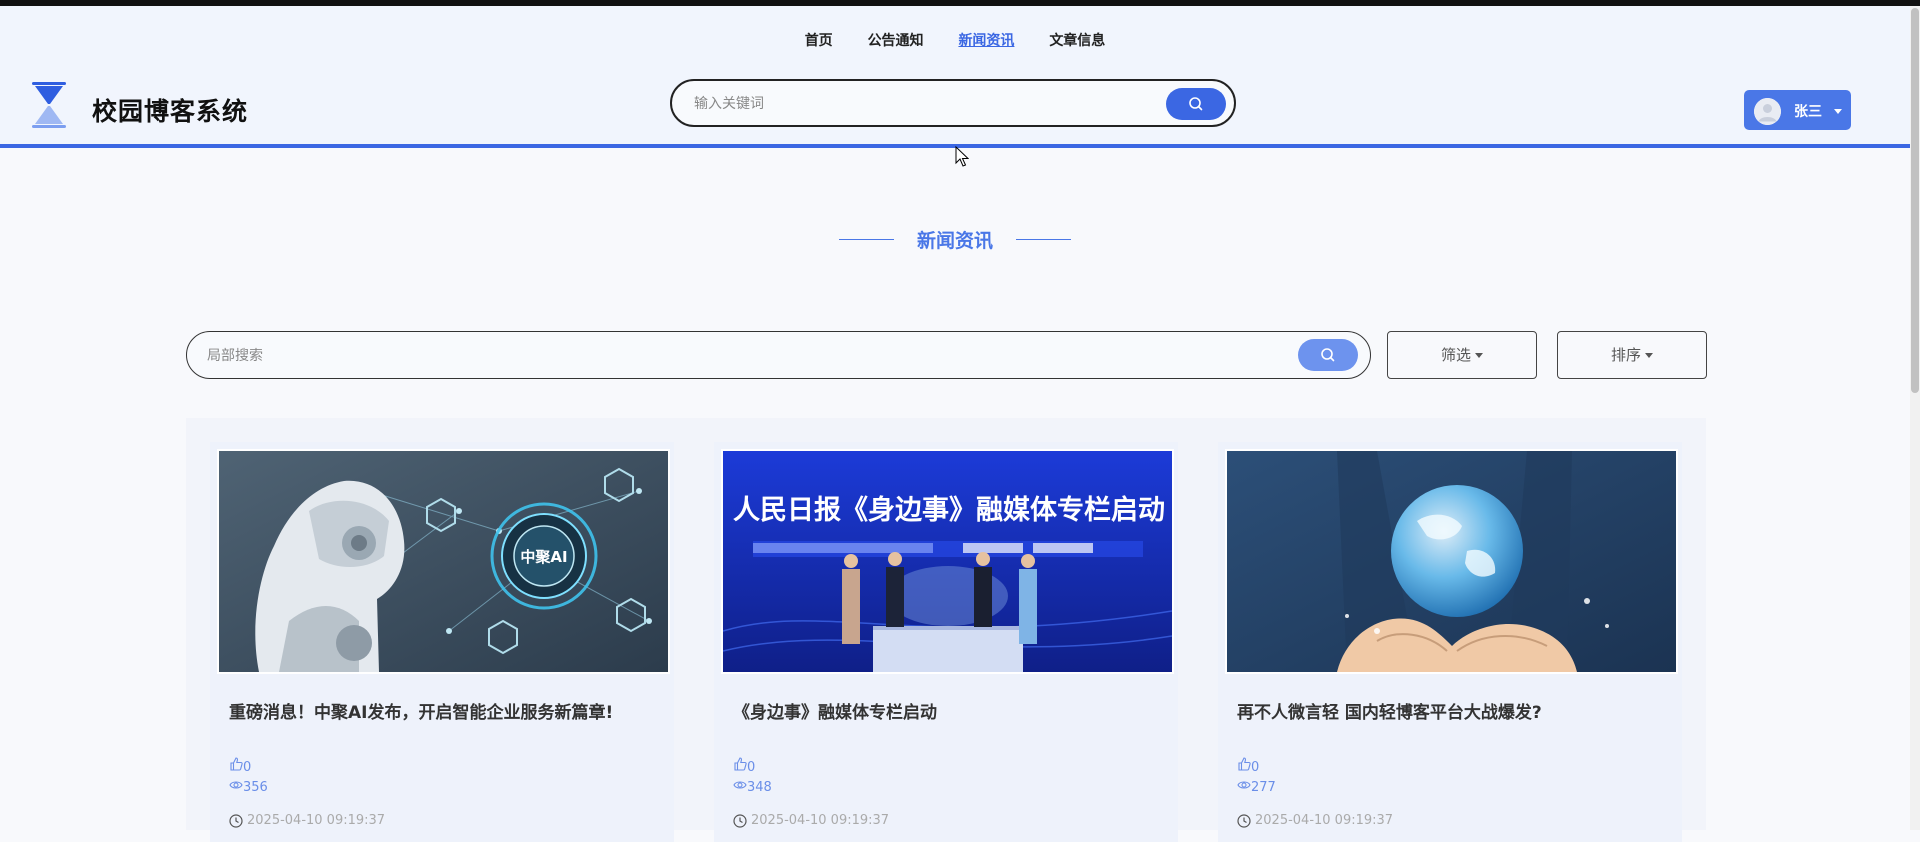 The image size is (1920, 842). I want to click on avatar, so click(1767, 111).